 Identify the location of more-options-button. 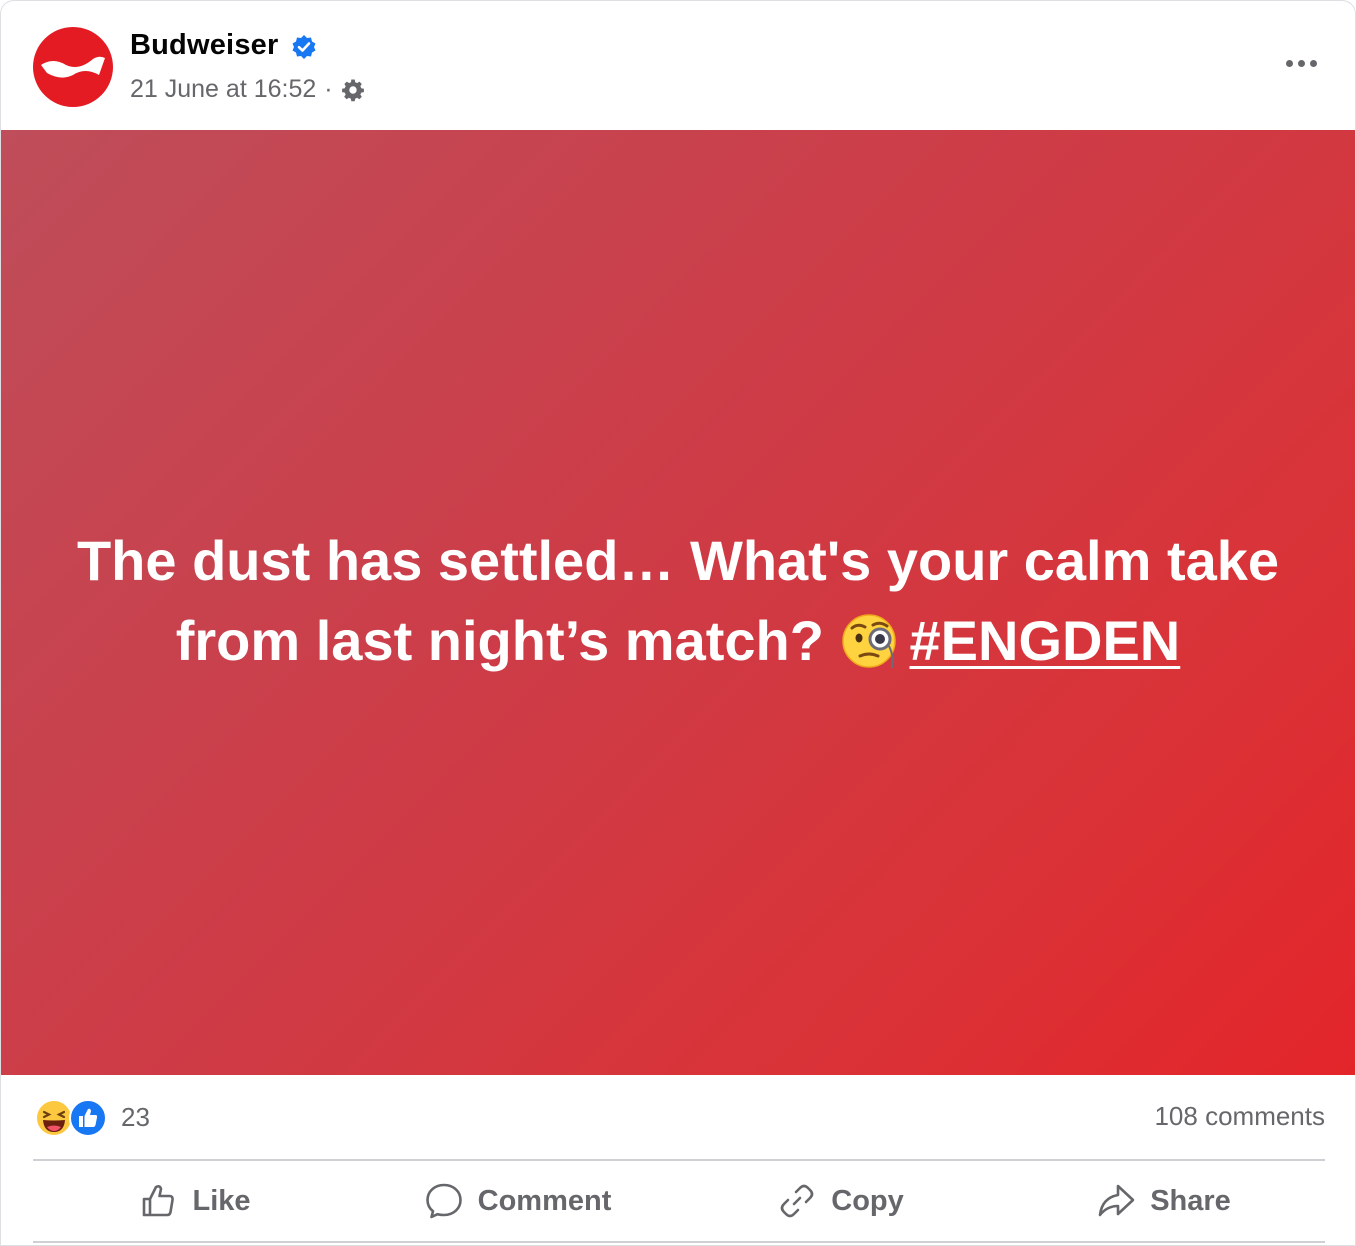
(1301, 63).